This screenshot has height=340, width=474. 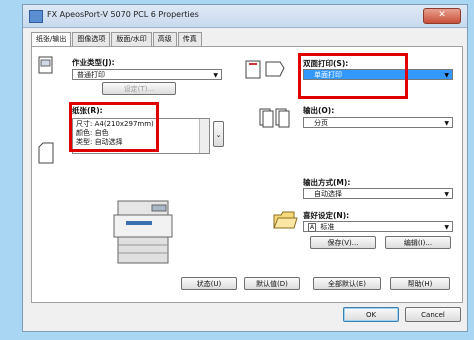 What do you see at coordinates (433, 314) in the screenshot?
I see `cancel-button: Cancel` at bounding box center [433, 314].